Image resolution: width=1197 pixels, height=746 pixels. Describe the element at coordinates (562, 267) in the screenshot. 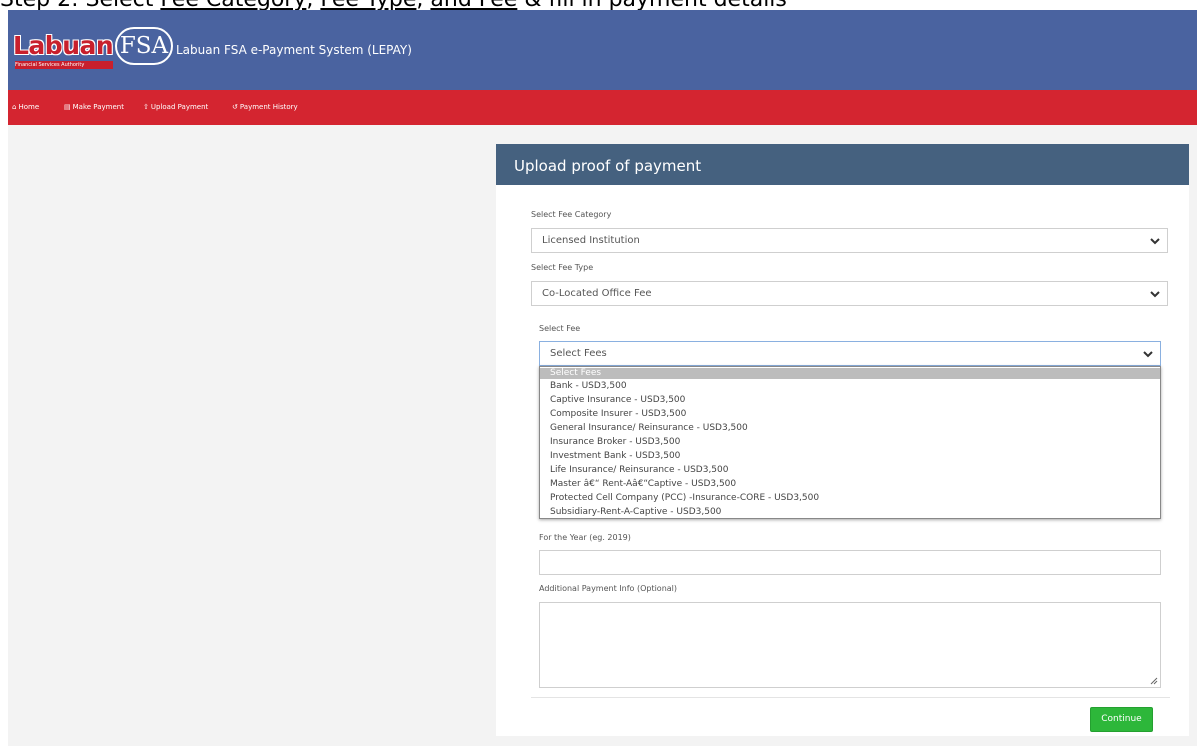

I see `fee-type-label: Select Fee Type` at that location.